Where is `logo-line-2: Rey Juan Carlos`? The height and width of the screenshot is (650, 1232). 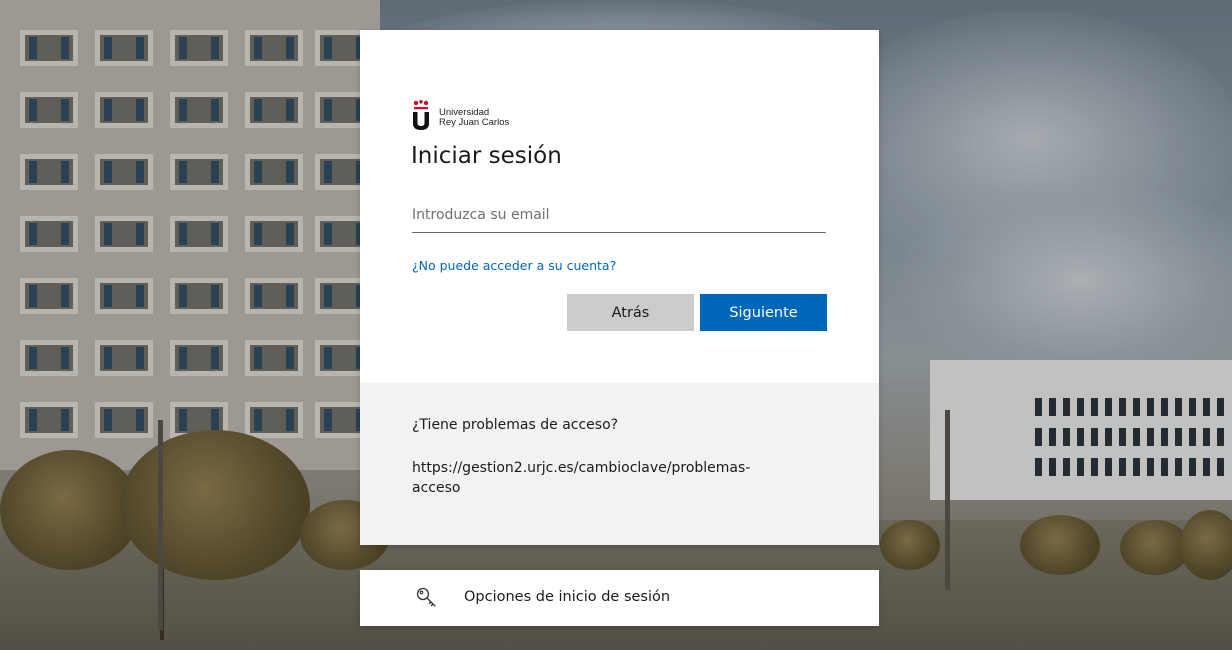 logo-line-2: Rey Juan Carlos is located at coordinates (474, 122).